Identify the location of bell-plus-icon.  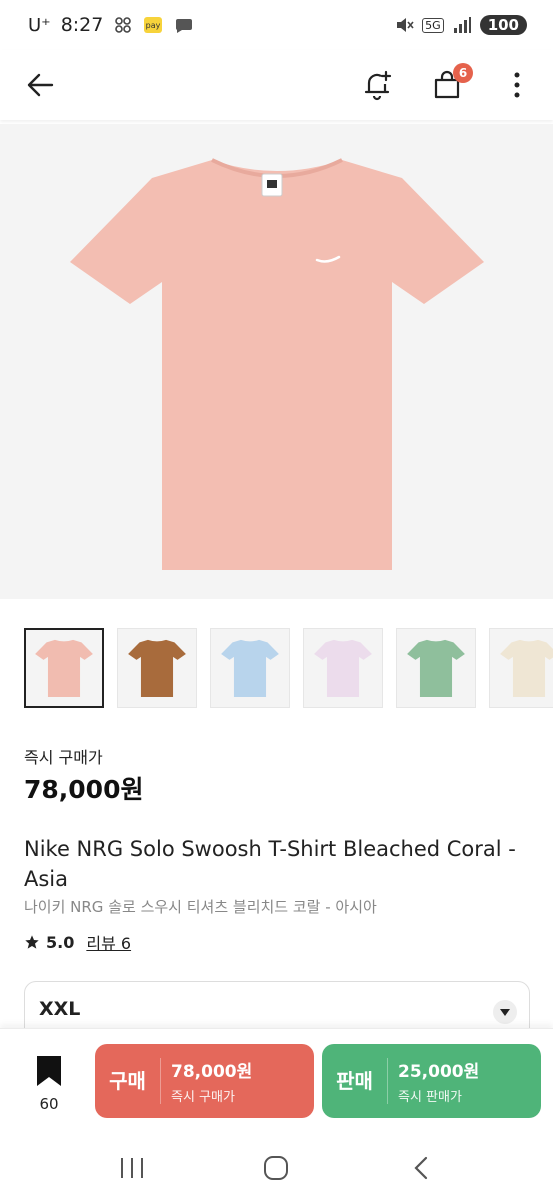
(378, 85).